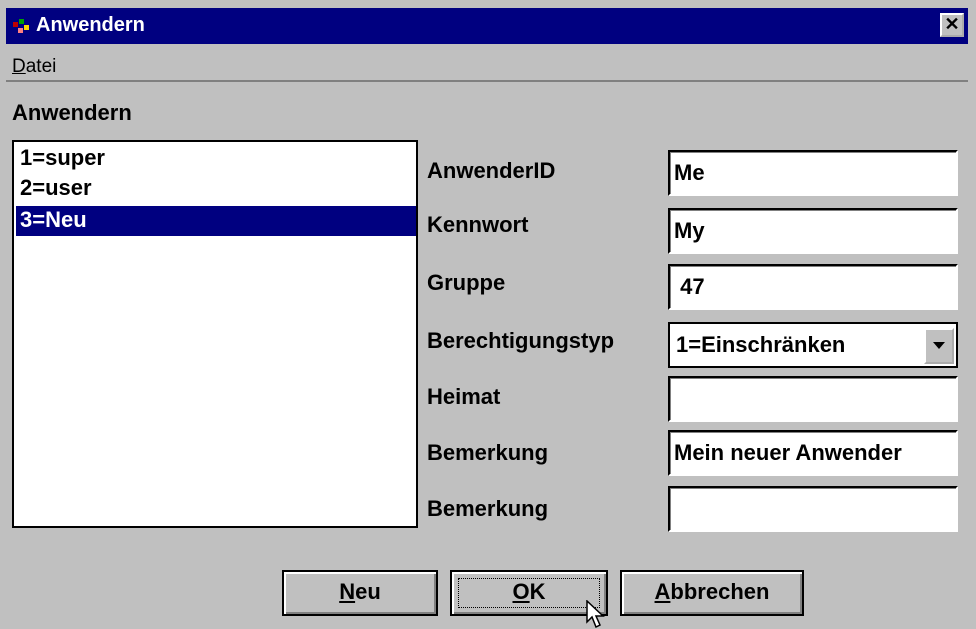 This screenshot has width=976, height=629. I want to click on menu-item-datei: Datei, so click(34, 67).